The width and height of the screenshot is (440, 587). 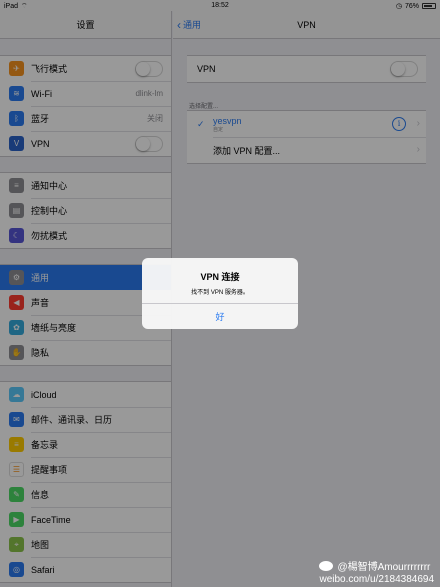 I want to click on vpn-alert-dialog: VPN 连接 找不到 VPN 服务器。 好, so click(x=220, y=293).